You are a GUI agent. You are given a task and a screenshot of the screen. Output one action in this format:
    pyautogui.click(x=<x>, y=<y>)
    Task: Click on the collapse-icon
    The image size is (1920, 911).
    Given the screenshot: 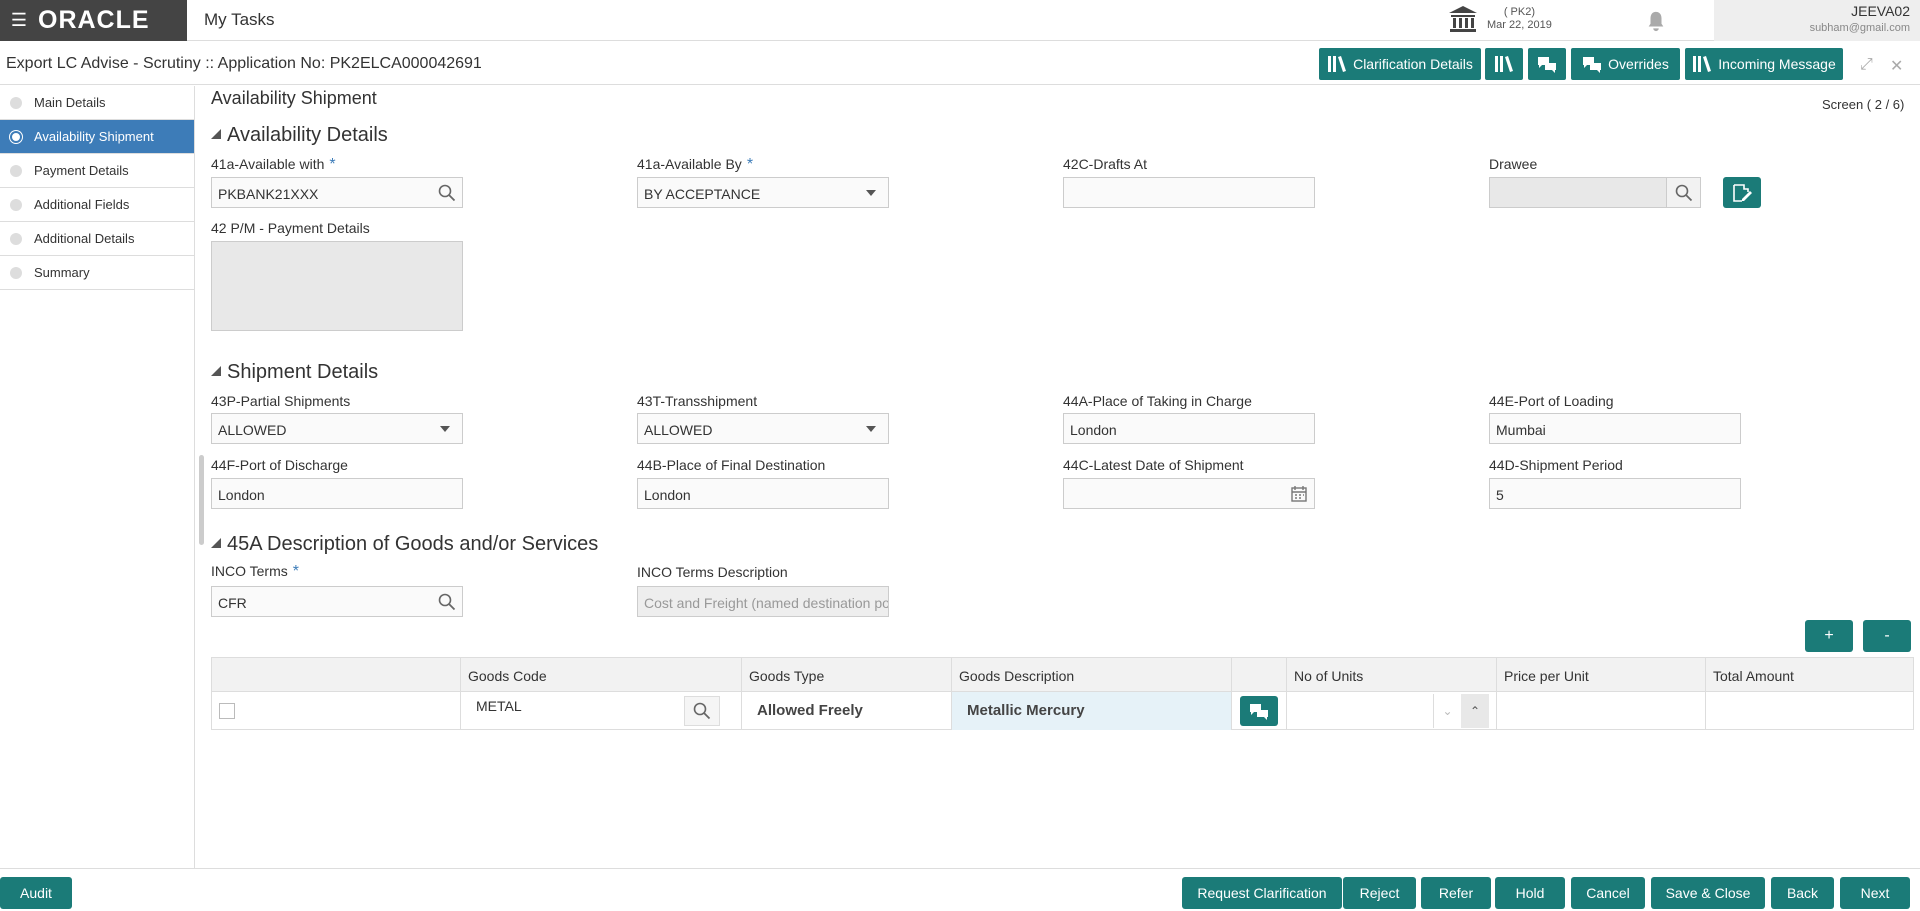 What is the action you would take?
    pyautogui.click(x=216, y=133)
    